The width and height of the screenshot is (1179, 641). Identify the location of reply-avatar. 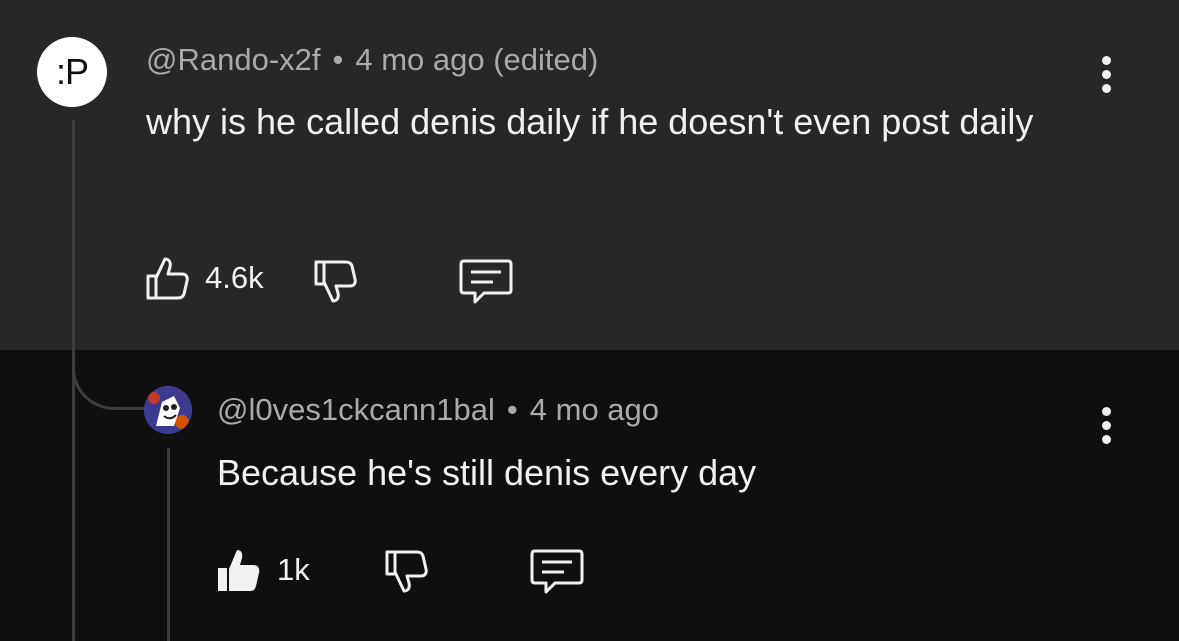
(168, 410).